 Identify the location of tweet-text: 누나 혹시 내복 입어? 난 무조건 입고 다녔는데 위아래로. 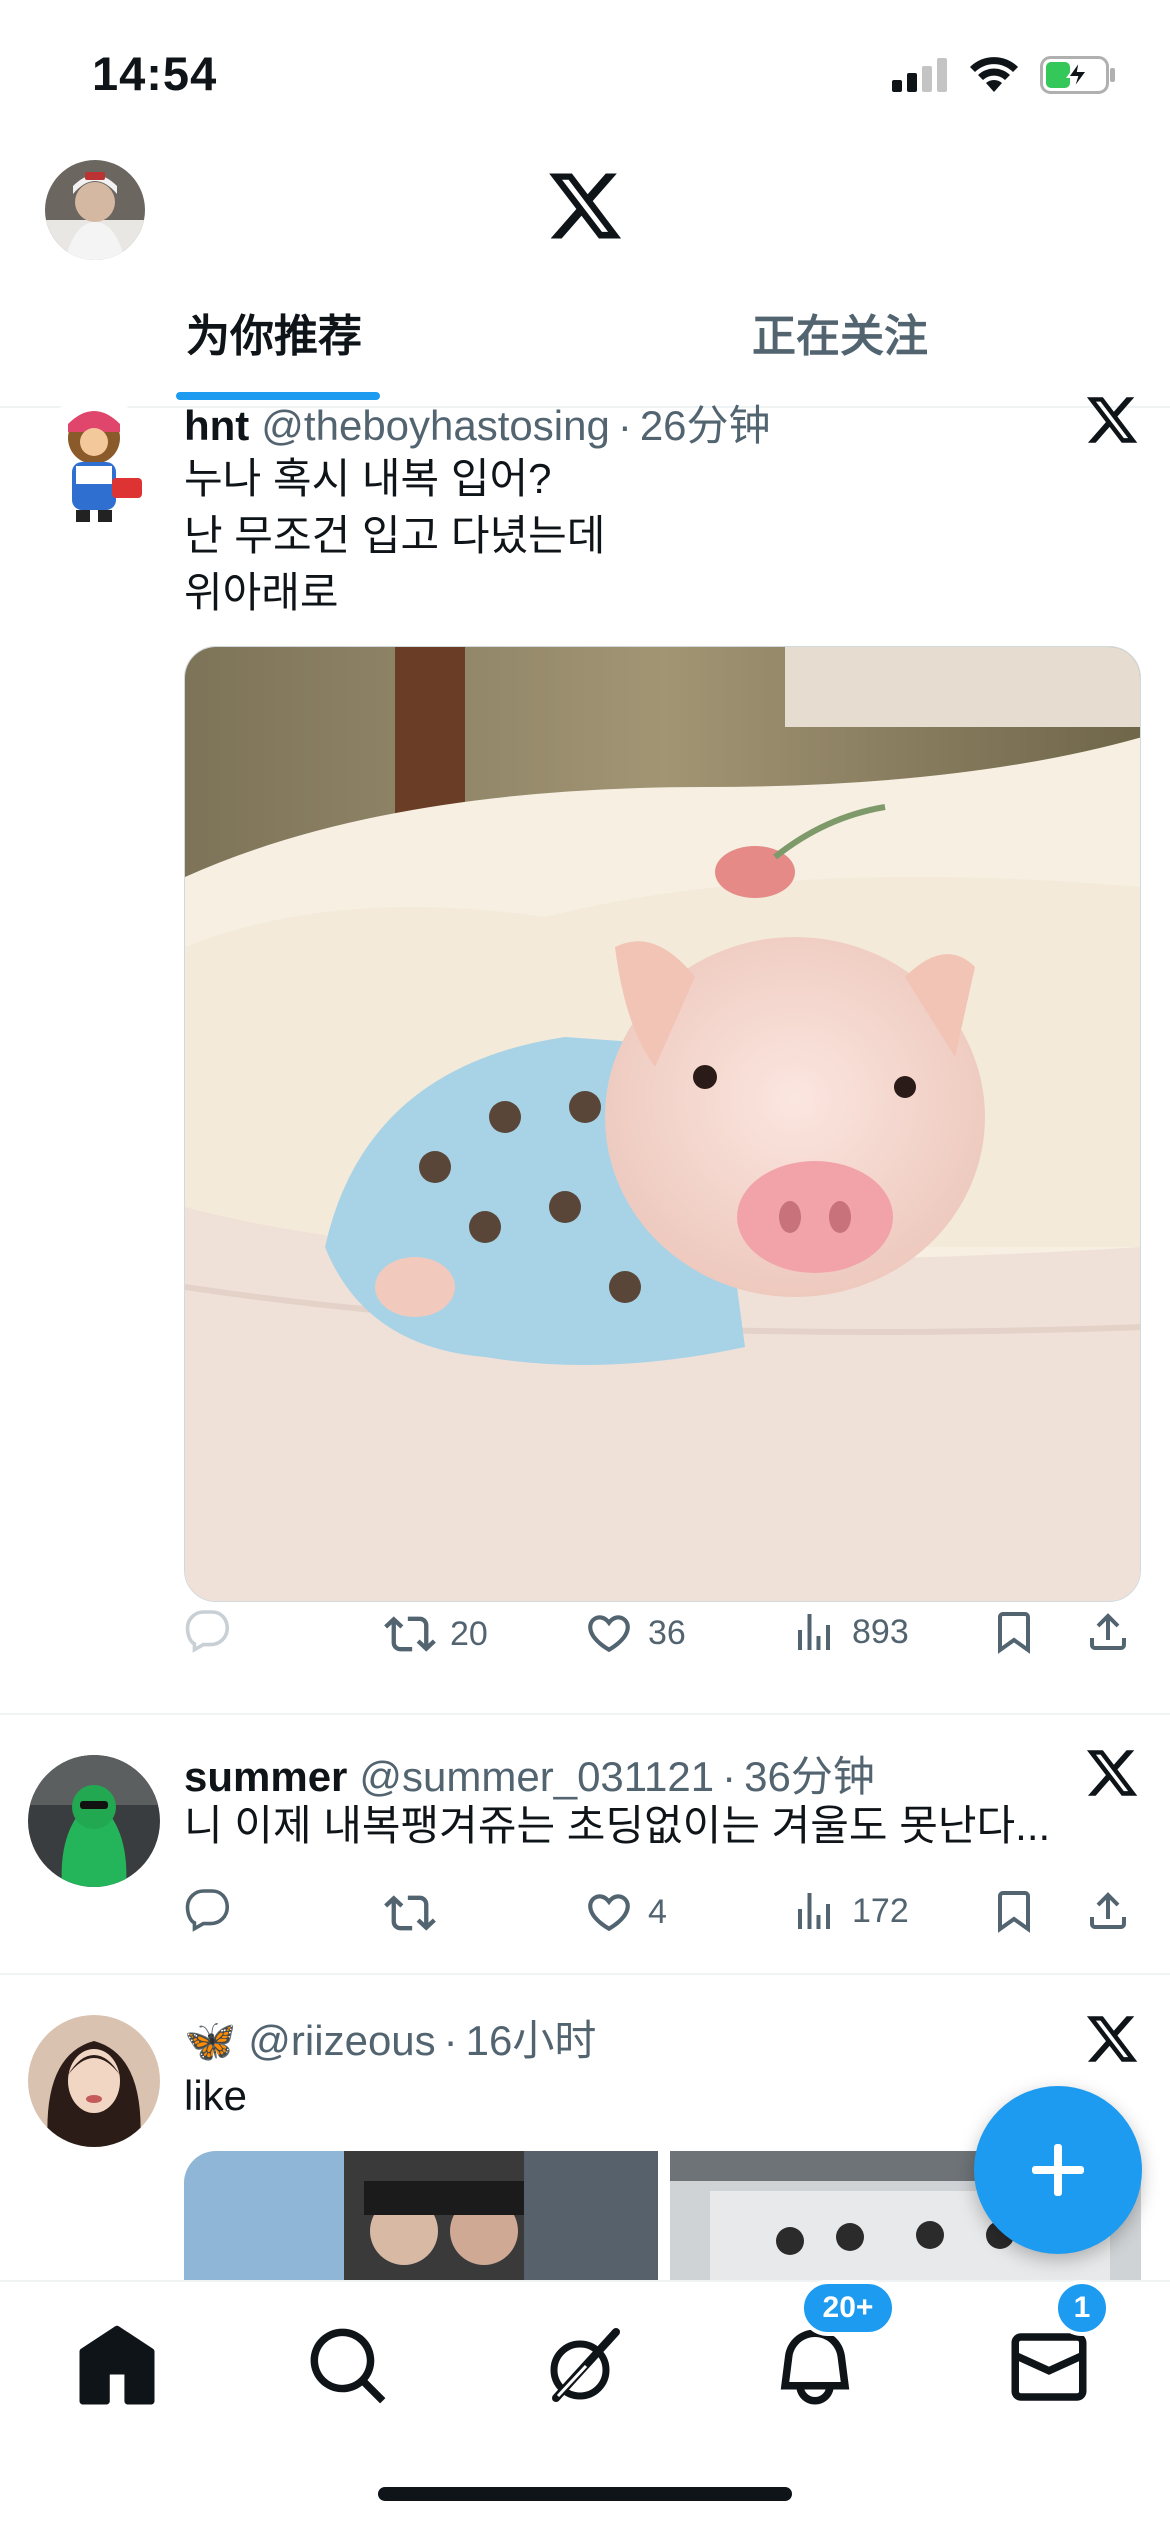
(395, 535).